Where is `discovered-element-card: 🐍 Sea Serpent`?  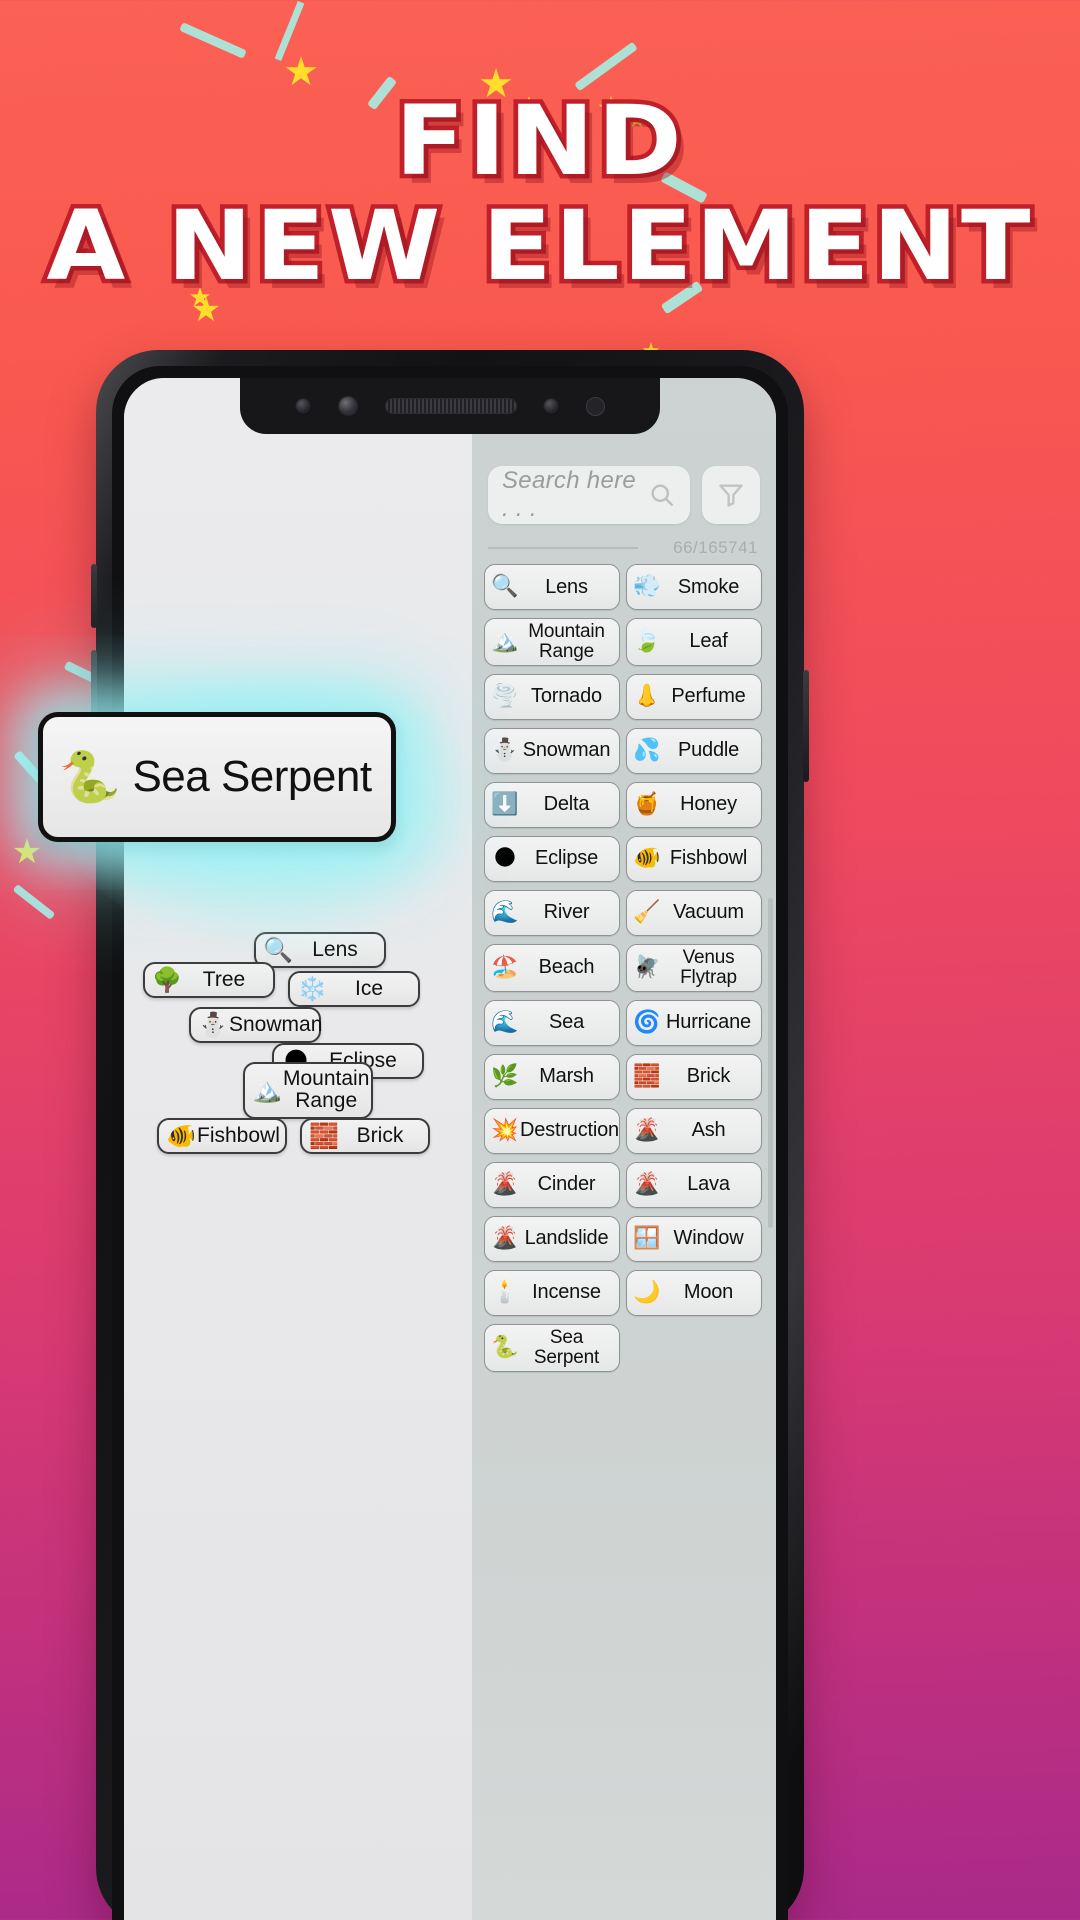 discovered-element-card: 🐍 Sea Serpent is located at coordinates (217, 777).